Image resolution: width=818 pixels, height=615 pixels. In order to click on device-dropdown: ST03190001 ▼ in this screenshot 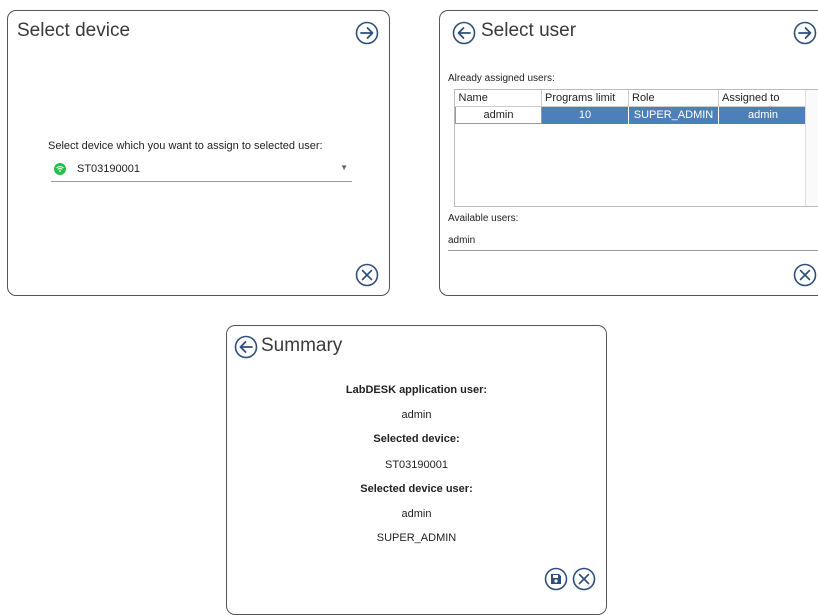, I will do `click(201, 170)`.